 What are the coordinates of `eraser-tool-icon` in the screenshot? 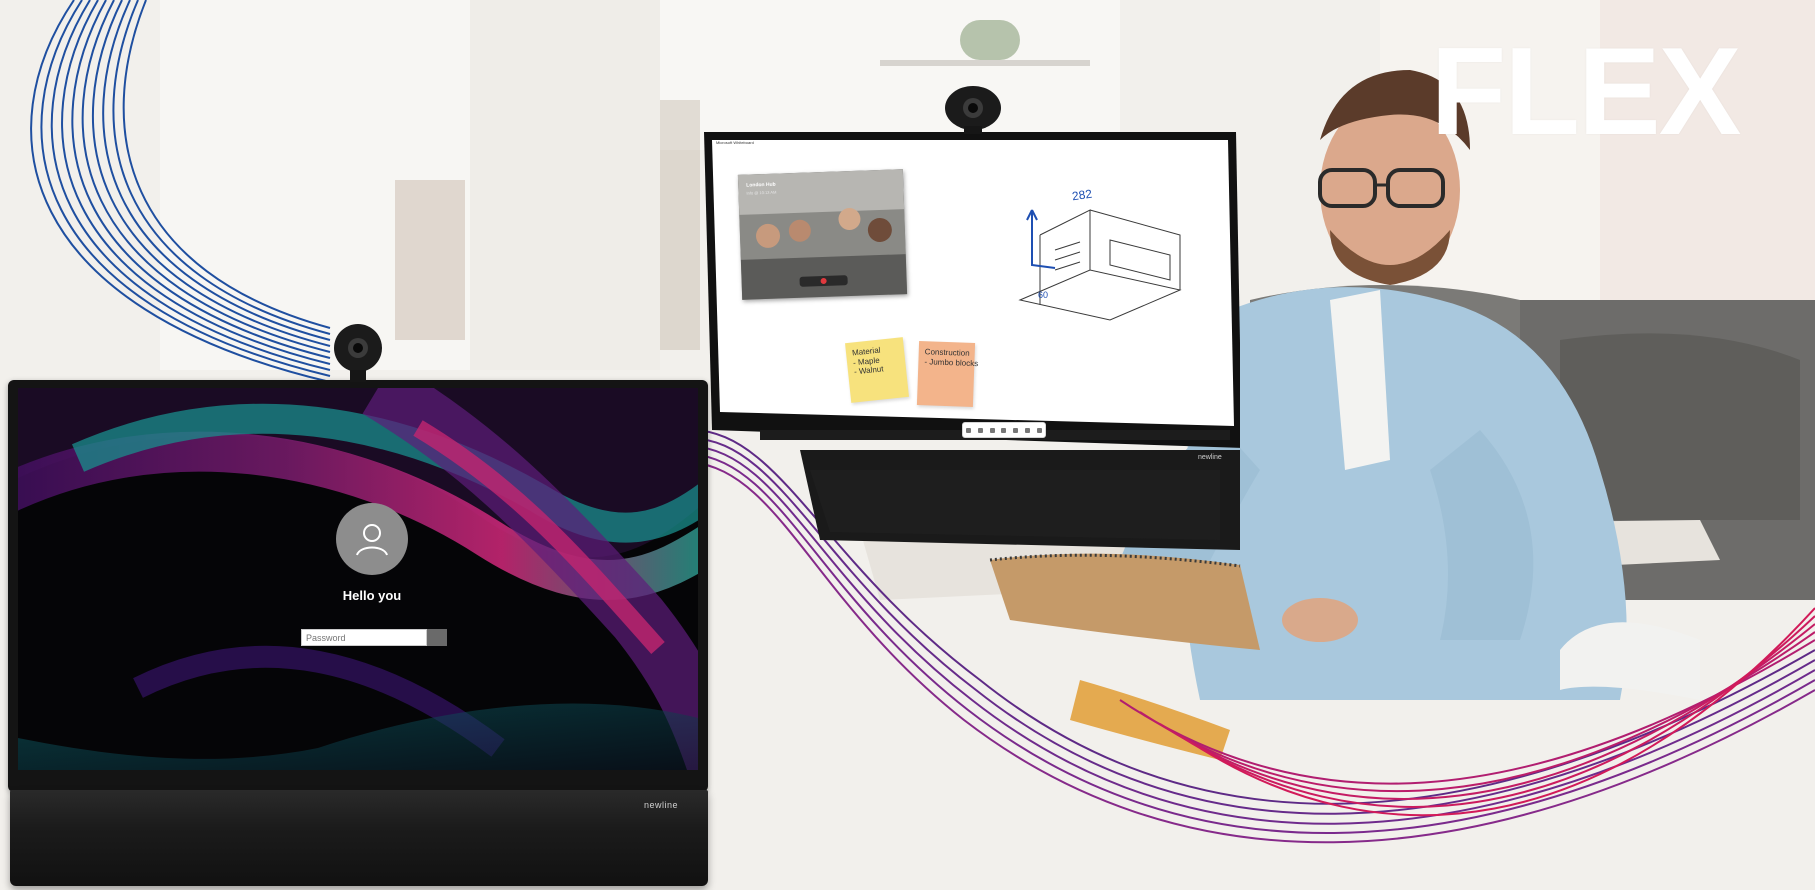 It's located at (992, 430).